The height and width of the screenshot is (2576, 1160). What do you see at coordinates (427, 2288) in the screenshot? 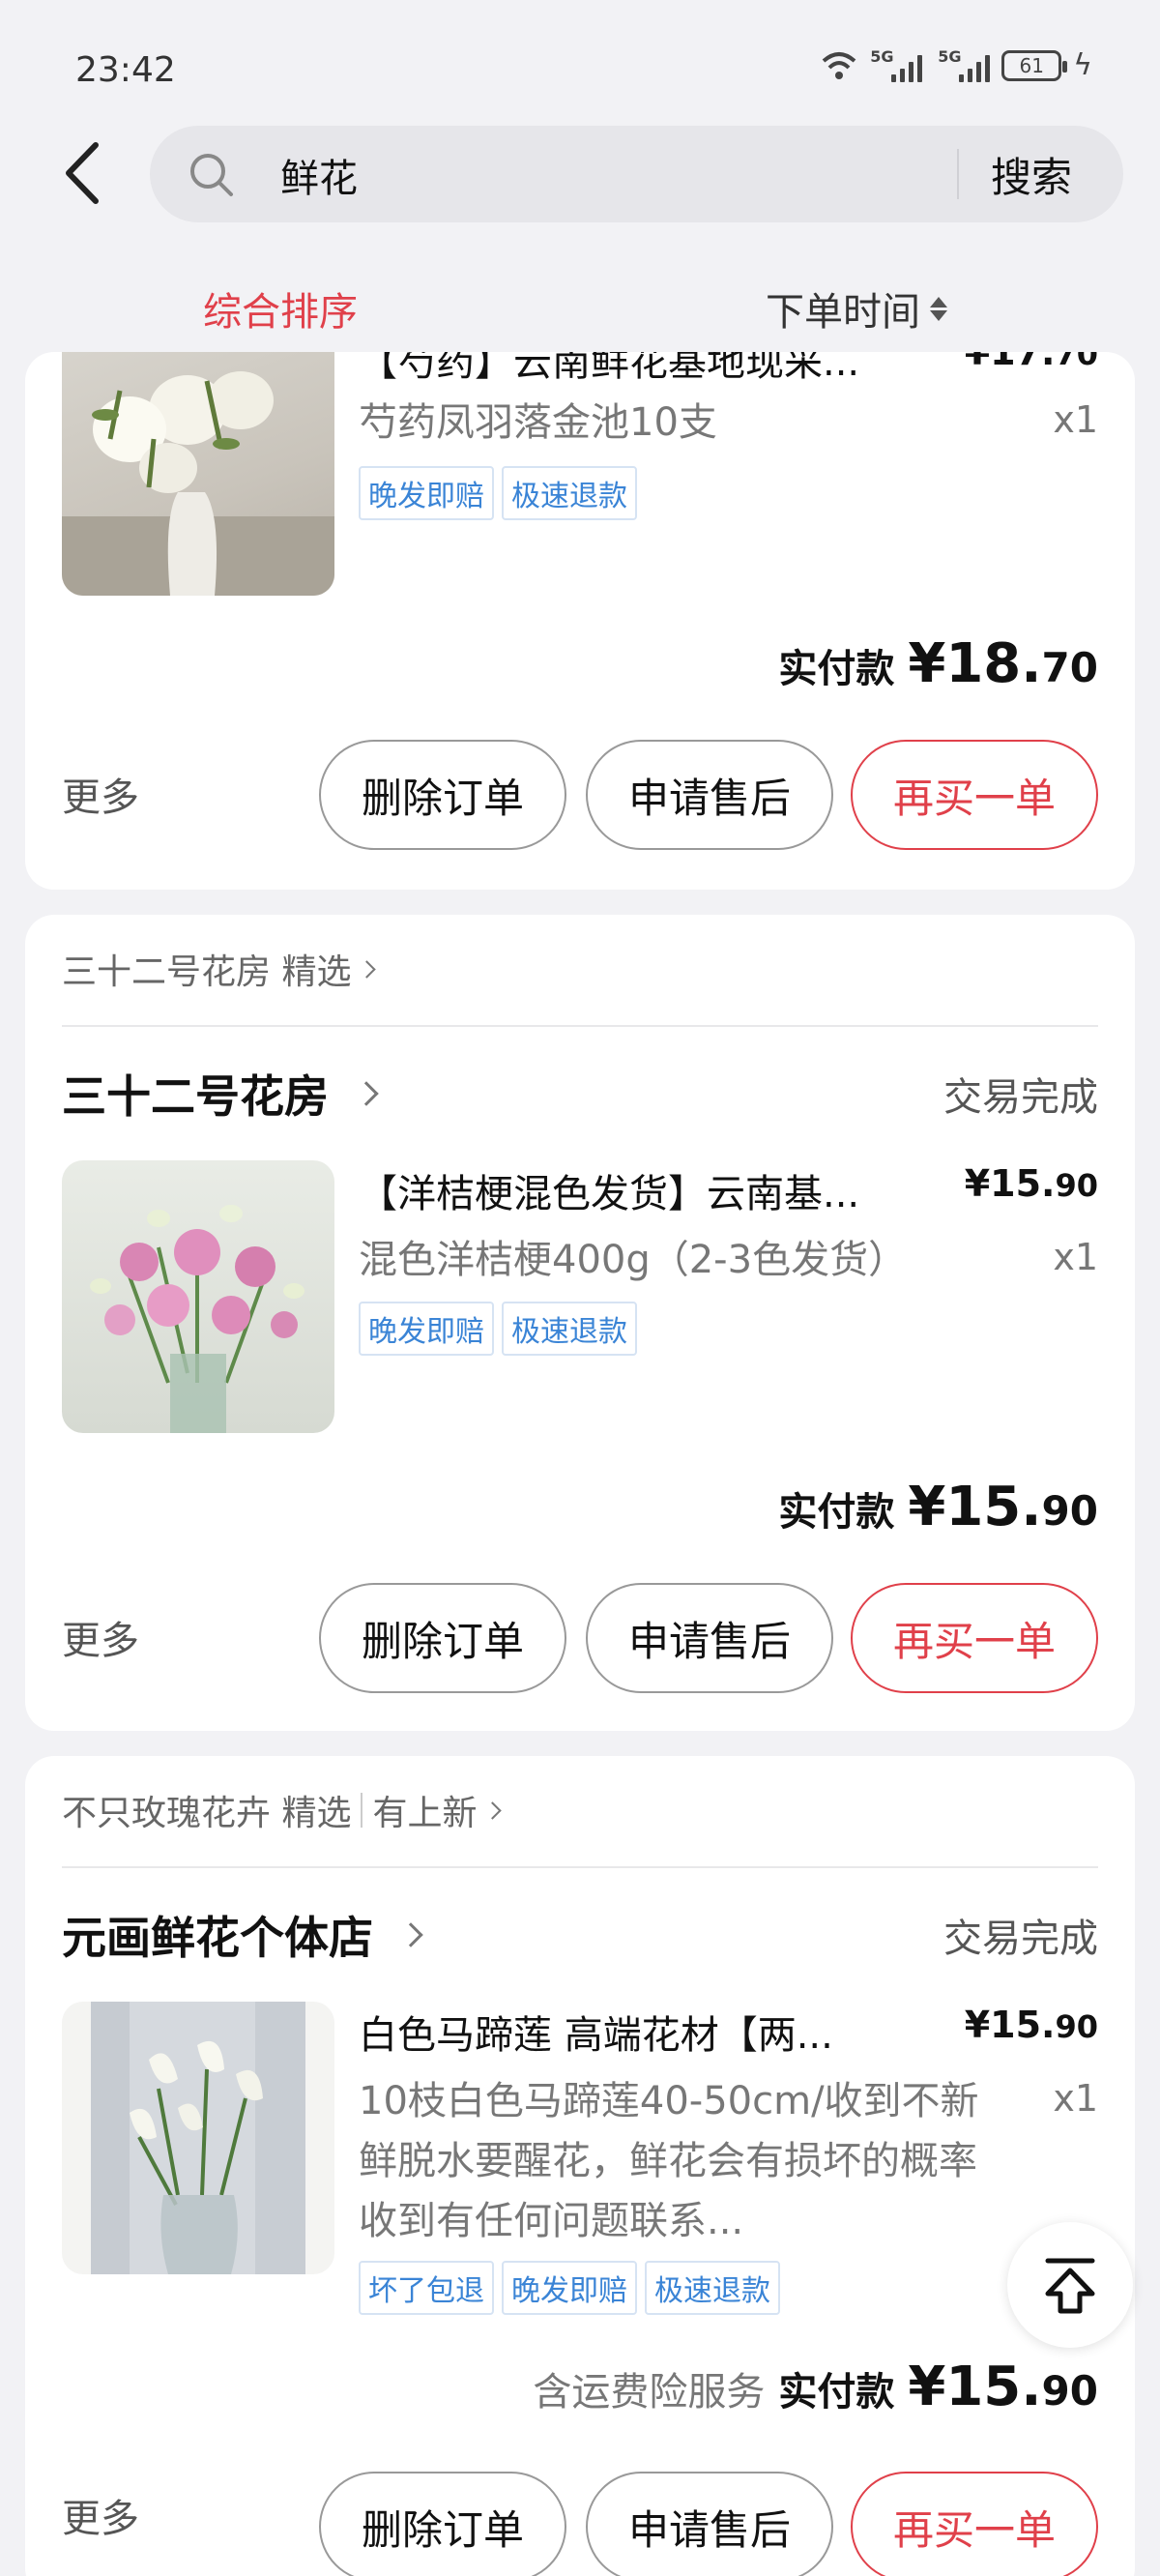
I see `service-tag: 坏了包退` at bounding box center [427, 2288].